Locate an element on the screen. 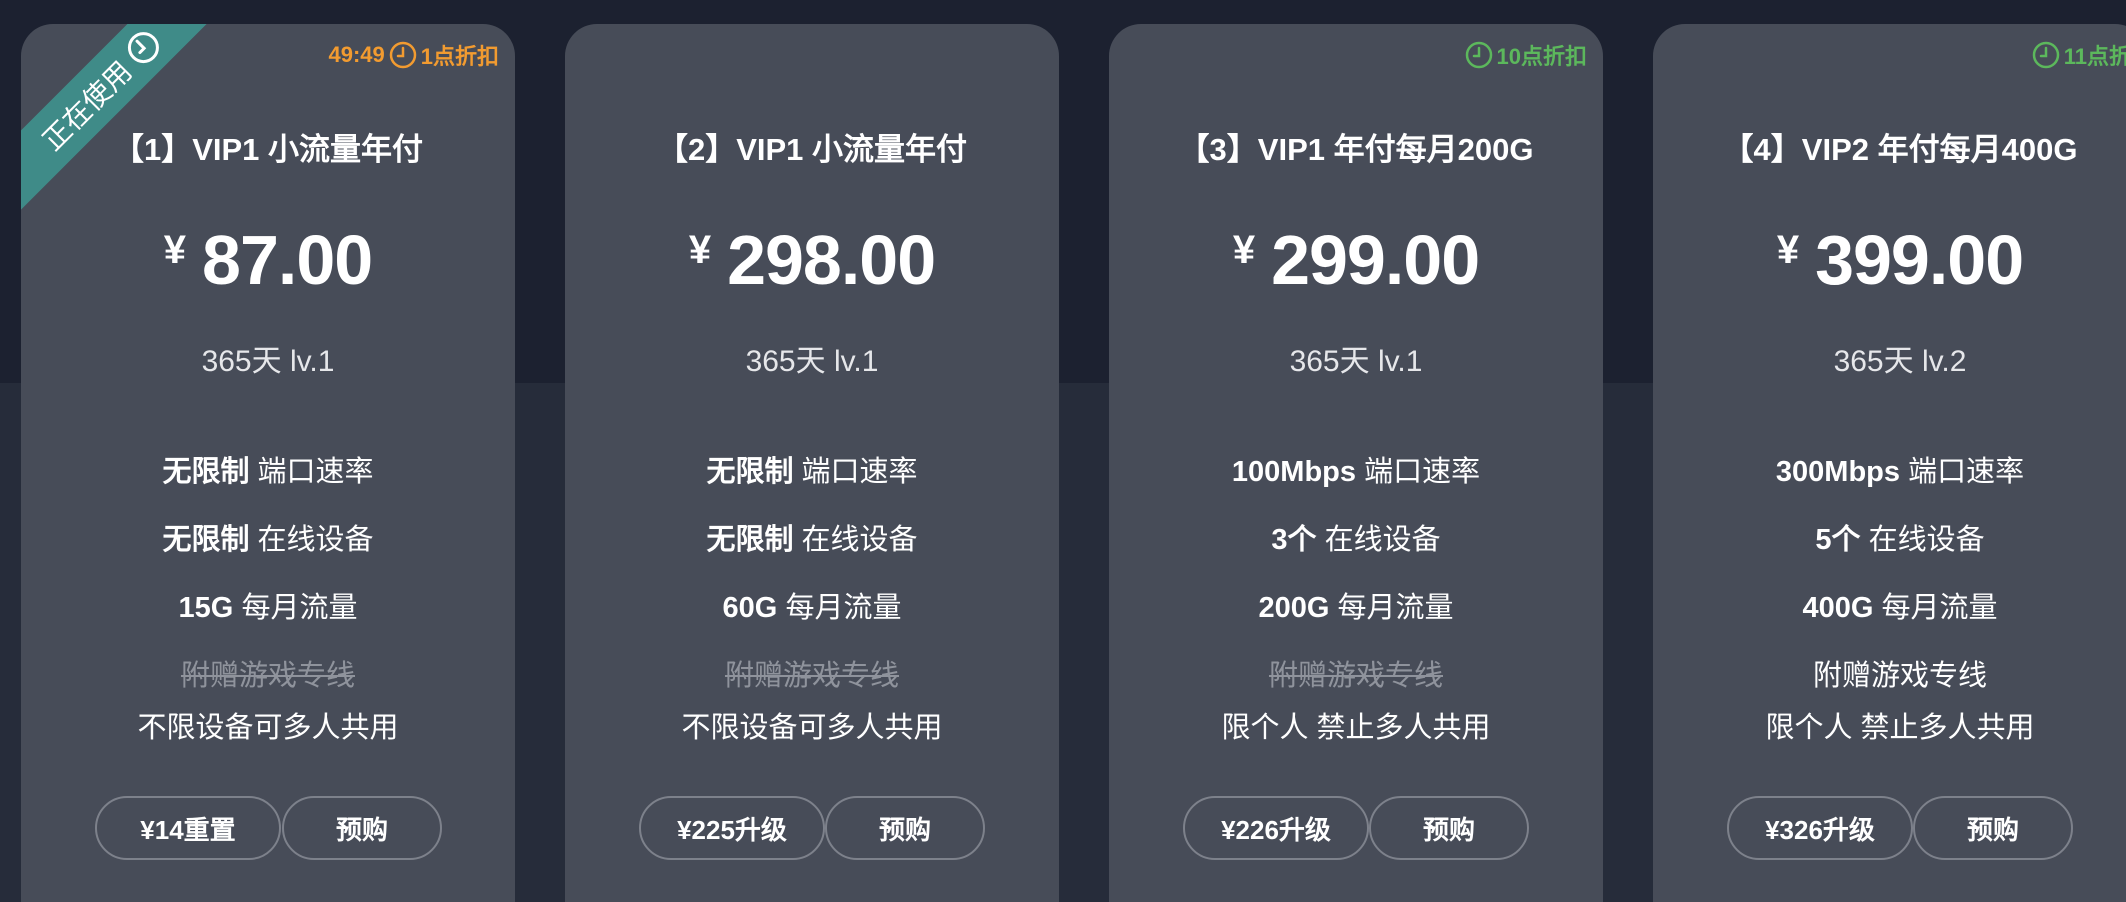 The width and height of the screenshot is (2126, 902). plan-title: 【1】VIP1 小流量年付 is located at coordinates (268, 149).